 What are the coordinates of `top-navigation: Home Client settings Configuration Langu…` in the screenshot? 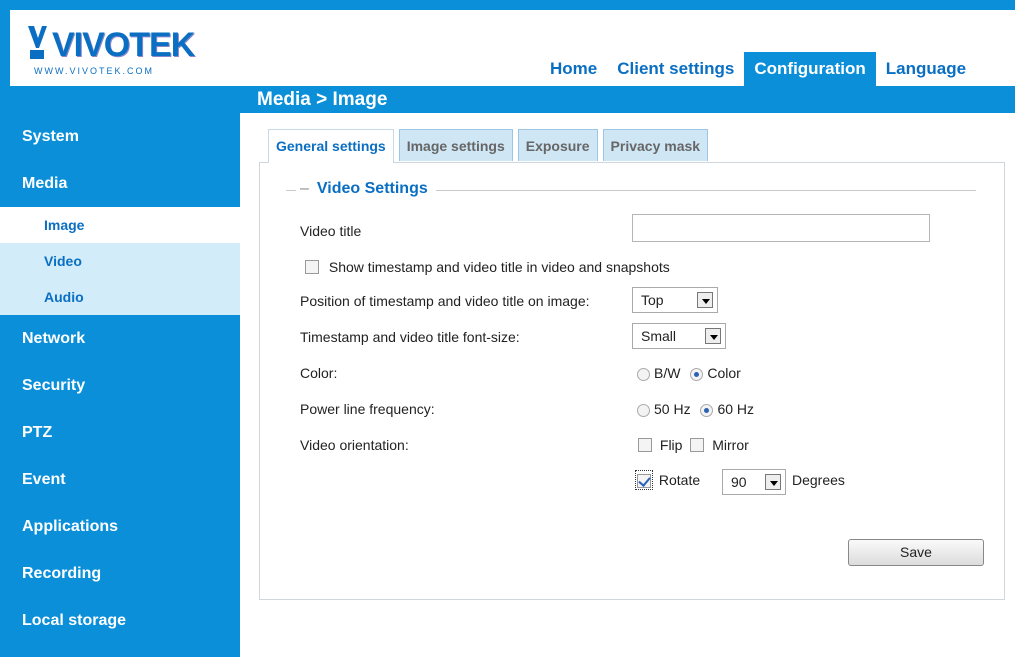 It's located at (758, 69).